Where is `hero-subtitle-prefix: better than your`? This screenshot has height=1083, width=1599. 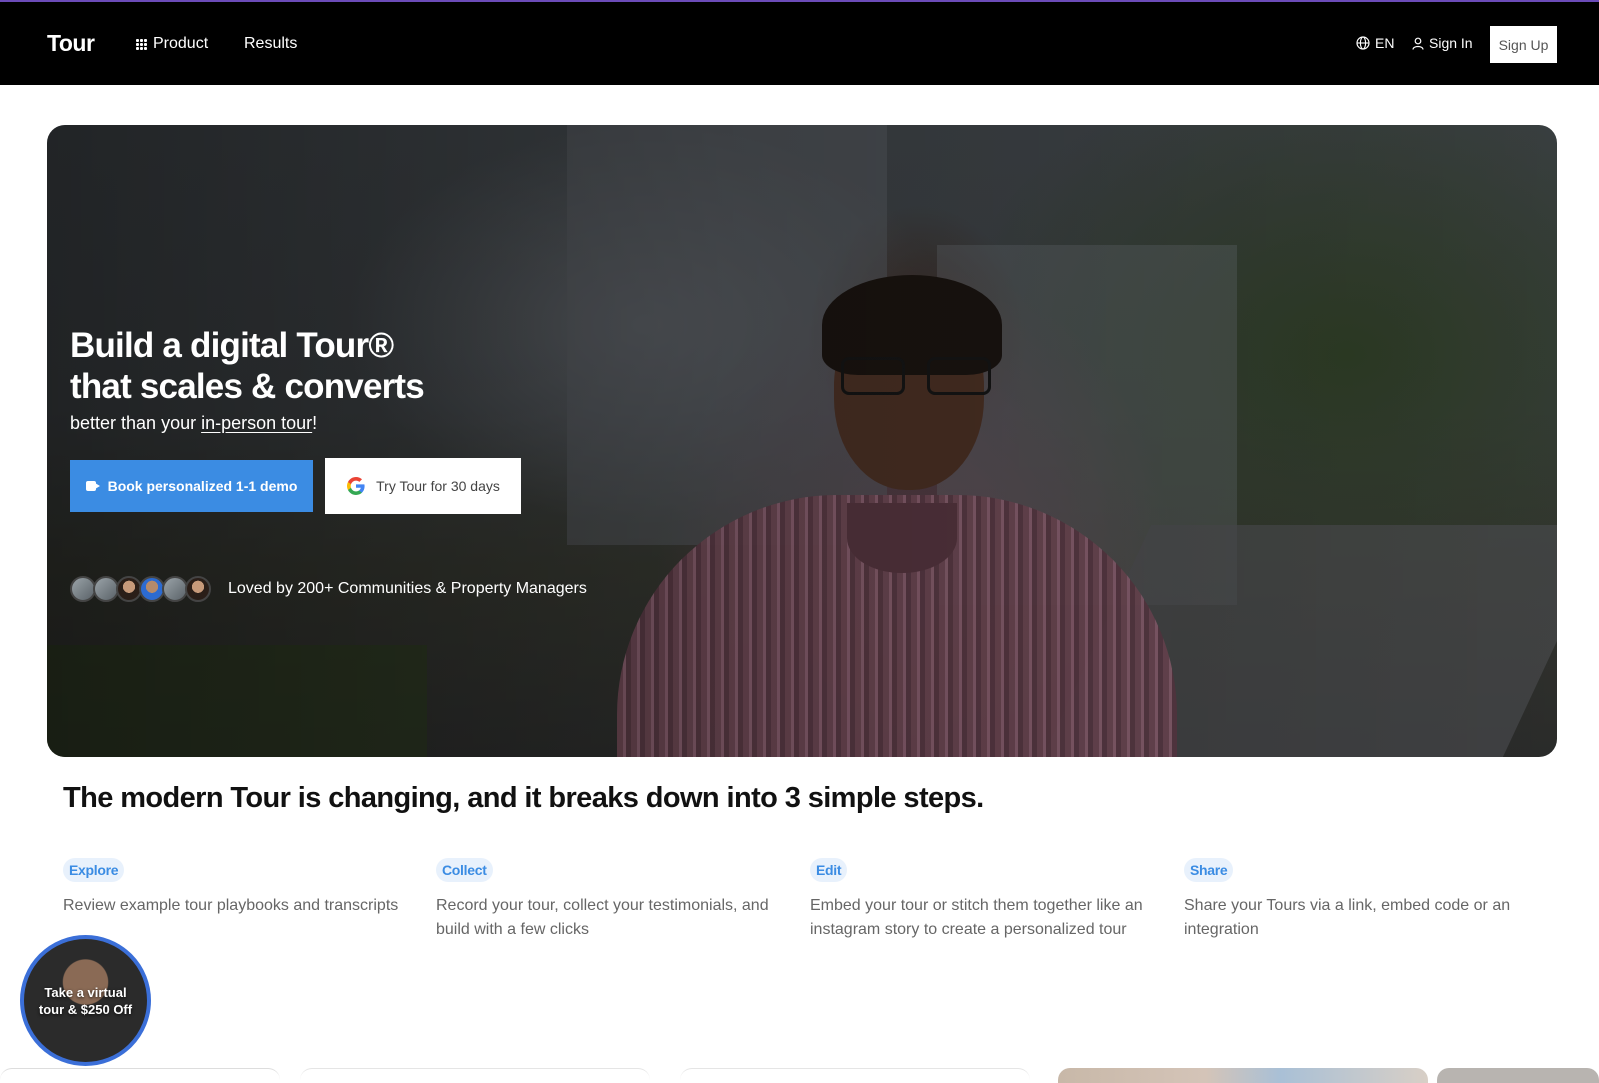
hero-subtitle-prefix: better than your is located at coordinates (136, 423).